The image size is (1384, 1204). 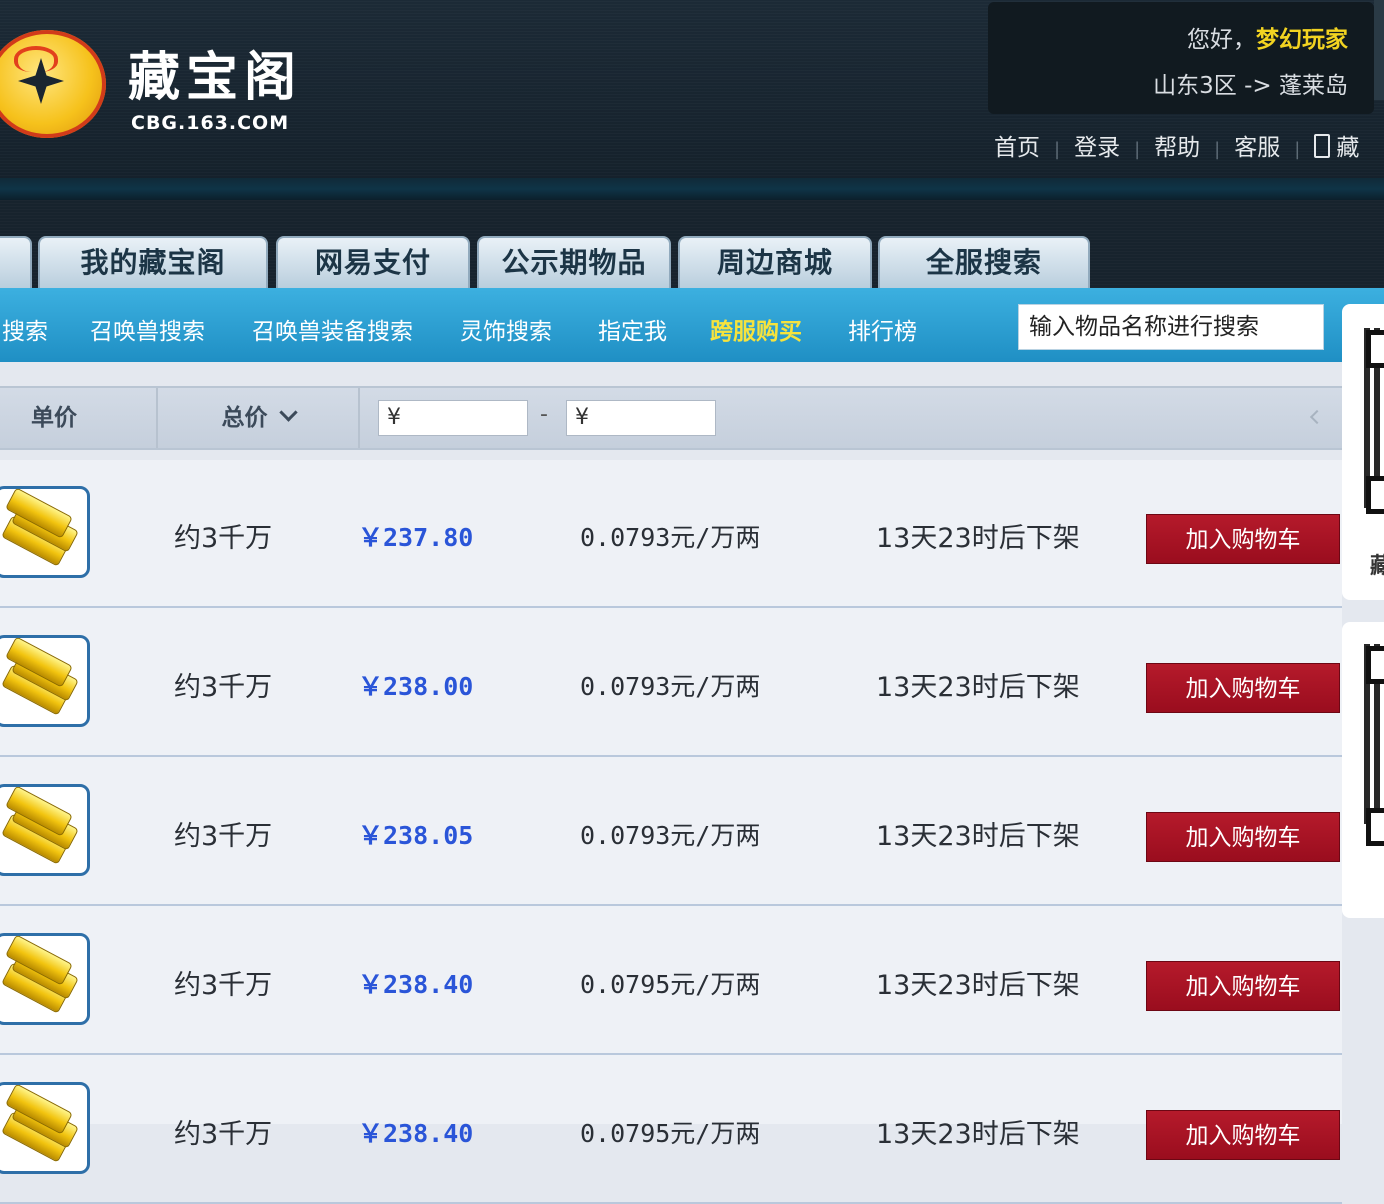 I want to click on nav-service: 客服, so click(x=1257, y=148).